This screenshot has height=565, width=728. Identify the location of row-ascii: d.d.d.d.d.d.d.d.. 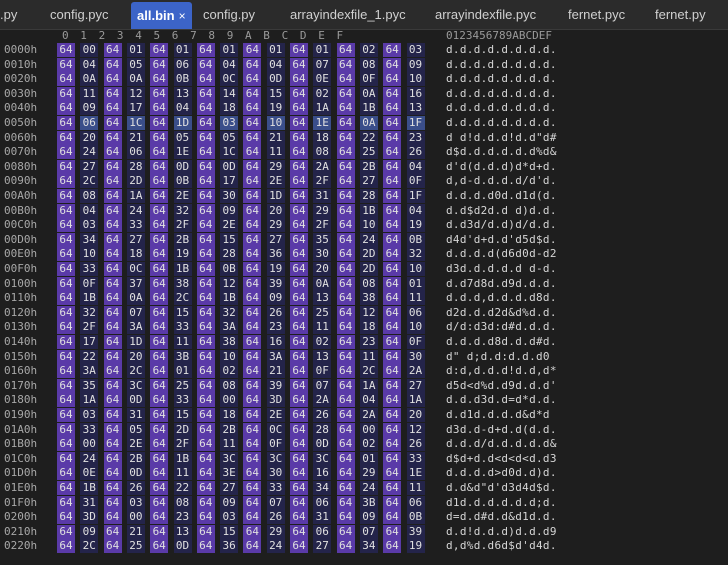
(501, 50).